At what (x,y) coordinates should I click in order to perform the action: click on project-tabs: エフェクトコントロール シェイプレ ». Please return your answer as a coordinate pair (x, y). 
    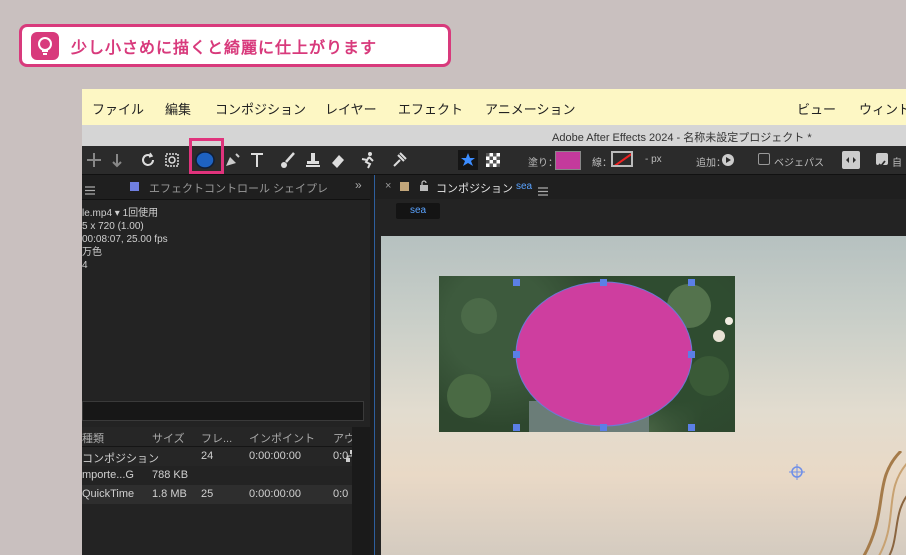
    Looking at the image, I should click on (226, 187).